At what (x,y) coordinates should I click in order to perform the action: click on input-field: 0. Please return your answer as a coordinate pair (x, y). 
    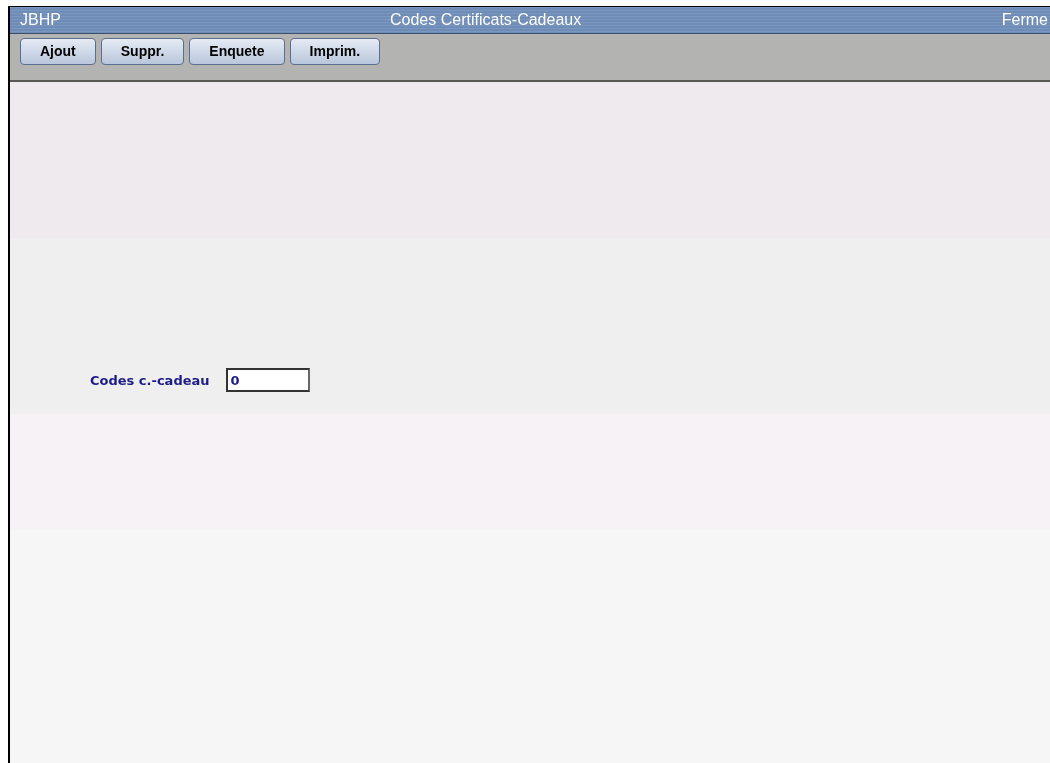
    Looking at the image, I should click on (267, 380).